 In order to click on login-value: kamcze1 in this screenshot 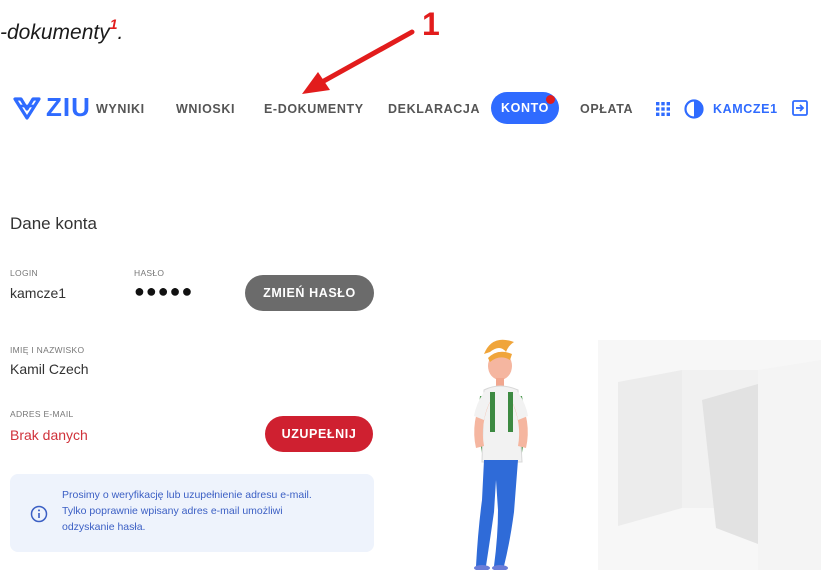, I will do `click(38, 293)`.